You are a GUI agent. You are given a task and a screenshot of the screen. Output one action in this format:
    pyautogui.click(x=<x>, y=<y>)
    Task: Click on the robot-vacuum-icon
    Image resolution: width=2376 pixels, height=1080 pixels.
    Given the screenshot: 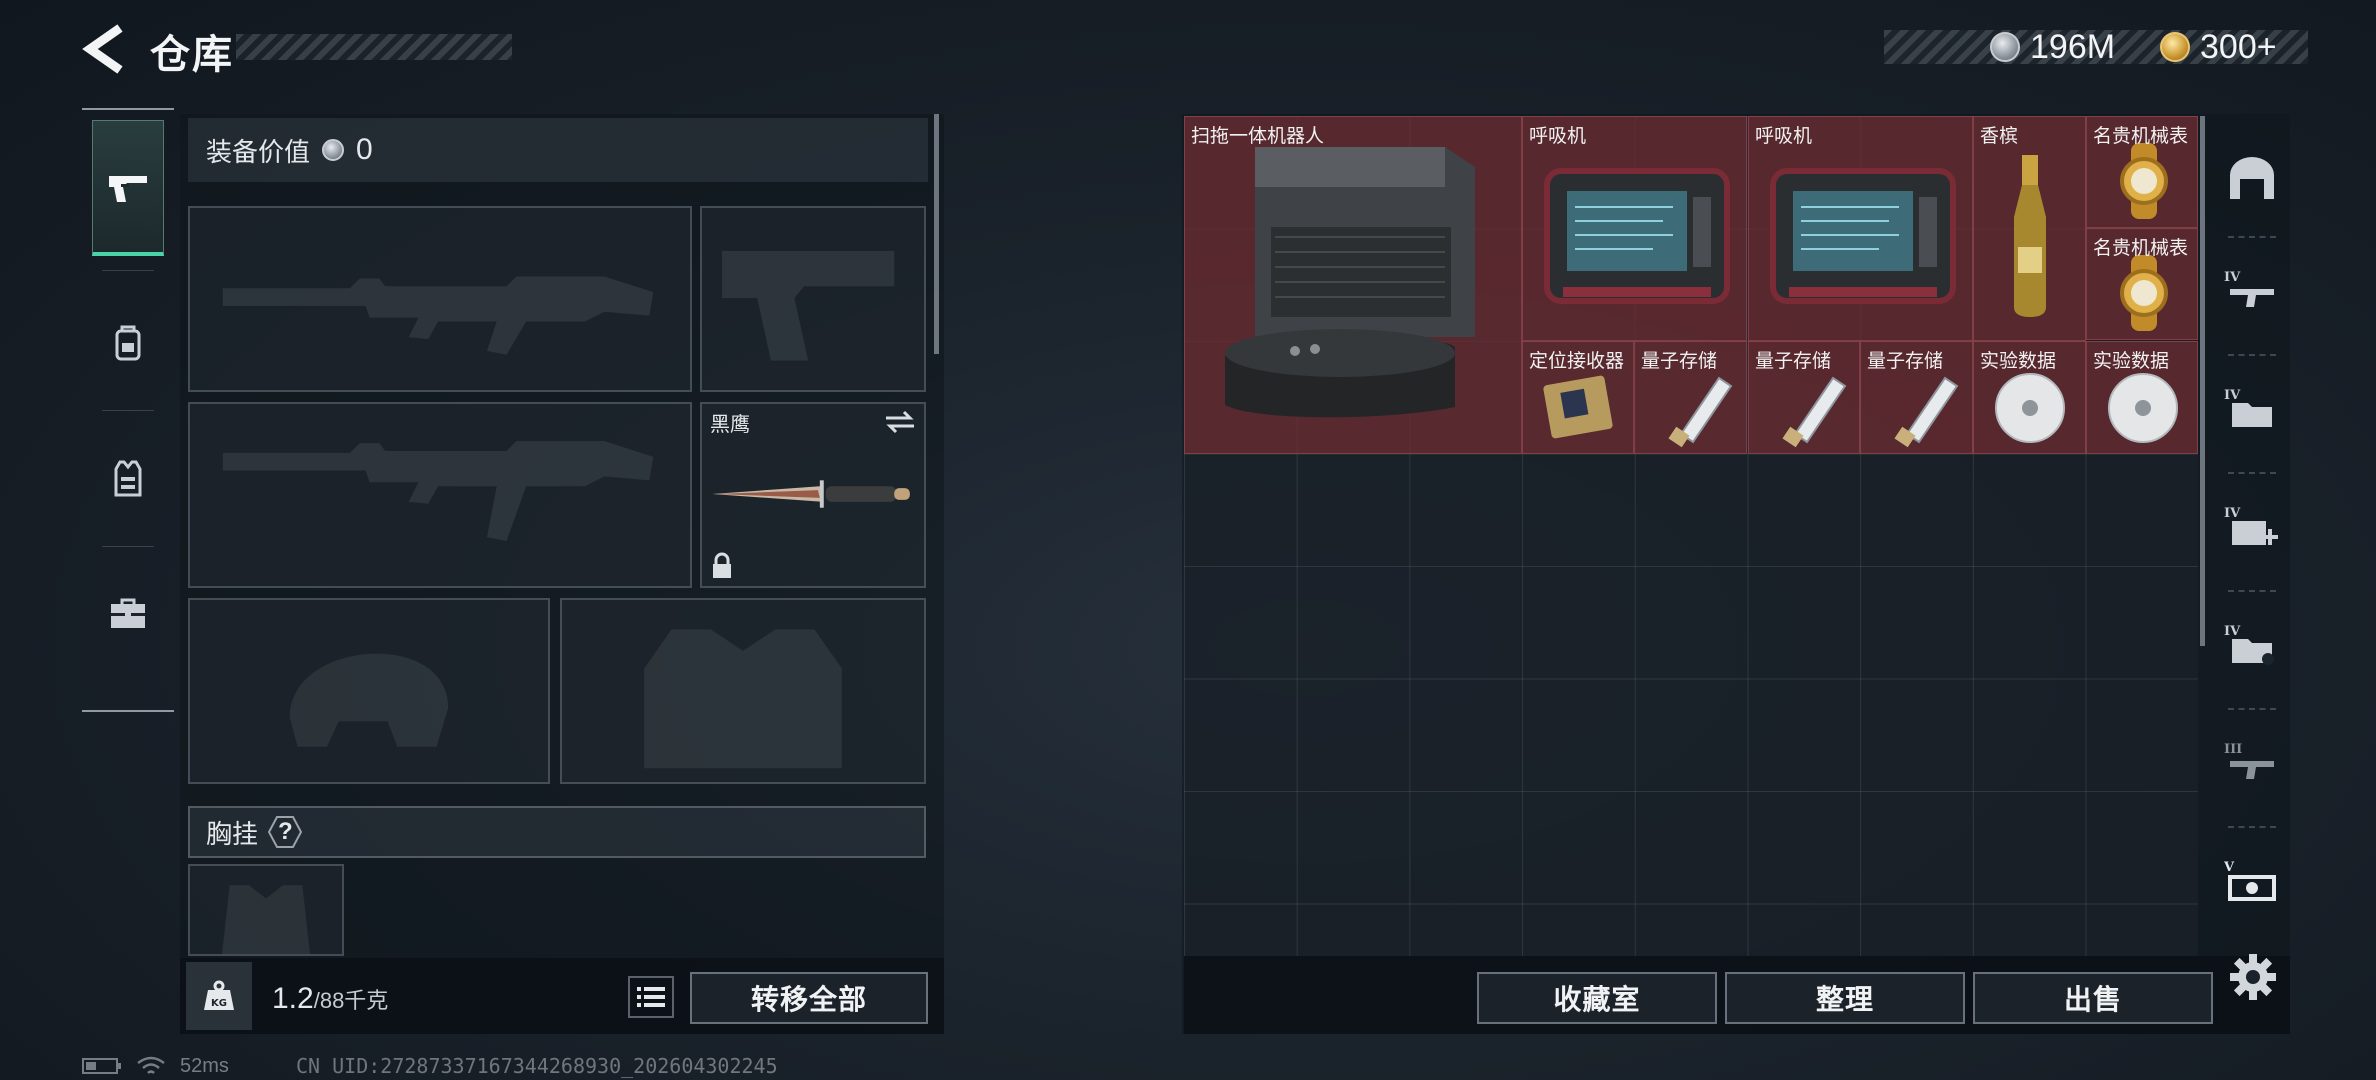 What is the action you would take?
    pyautogui.click(x=1350, y=282)
    